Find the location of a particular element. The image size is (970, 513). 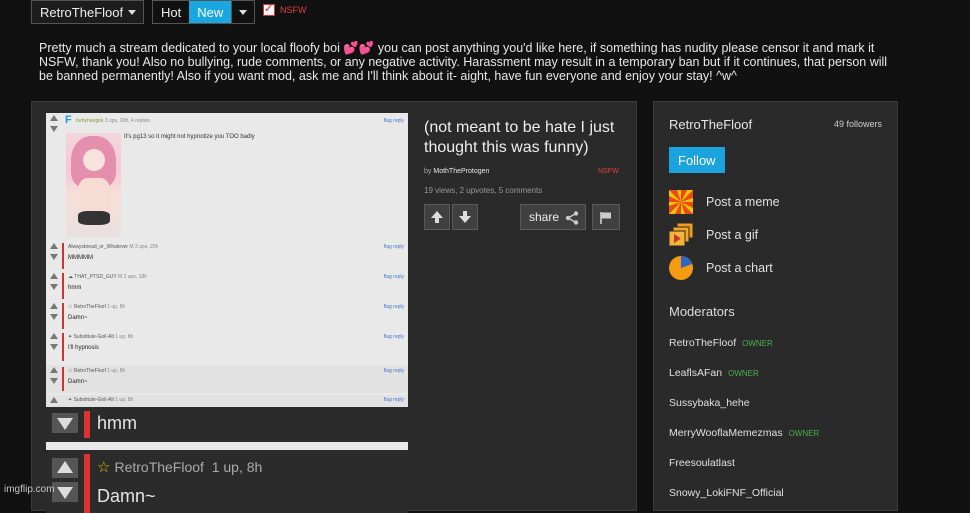

arrow-down-icon is located at coordinates (465, 217).